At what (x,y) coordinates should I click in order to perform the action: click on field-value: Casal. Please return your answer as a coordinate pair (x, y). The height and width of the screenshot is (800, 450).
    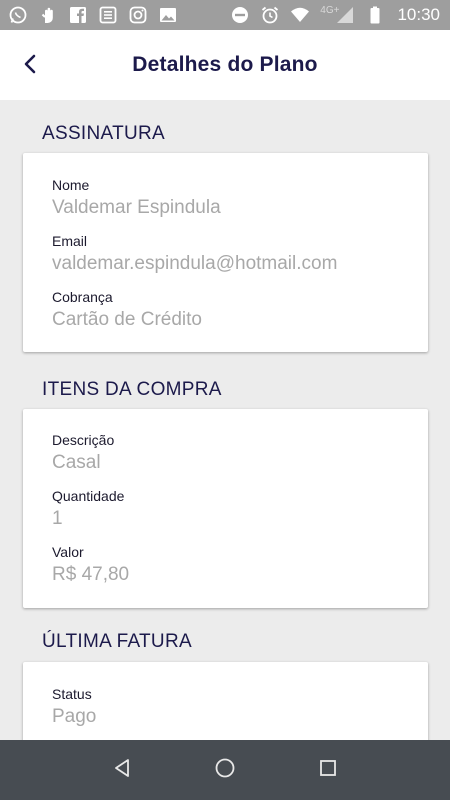
    Looking at the image, I should click on (76, 462).